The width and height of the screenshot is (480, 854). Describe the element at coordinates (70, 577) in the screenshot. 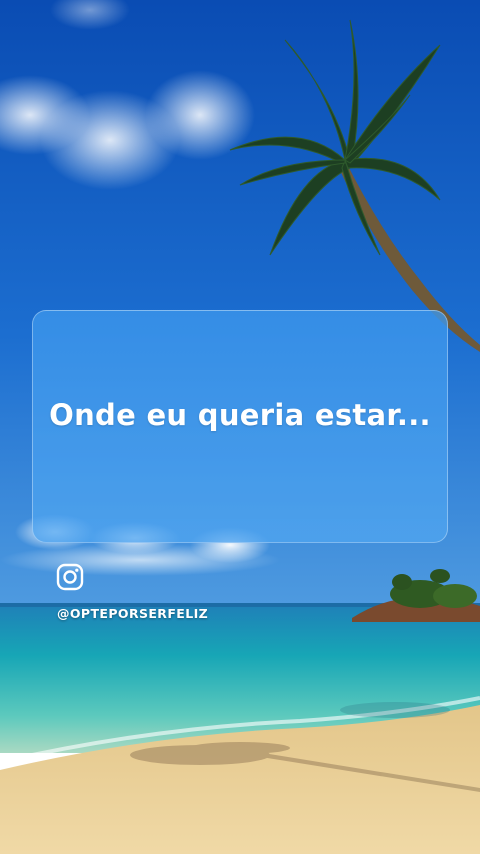

I see `instagram-icon` at that location.